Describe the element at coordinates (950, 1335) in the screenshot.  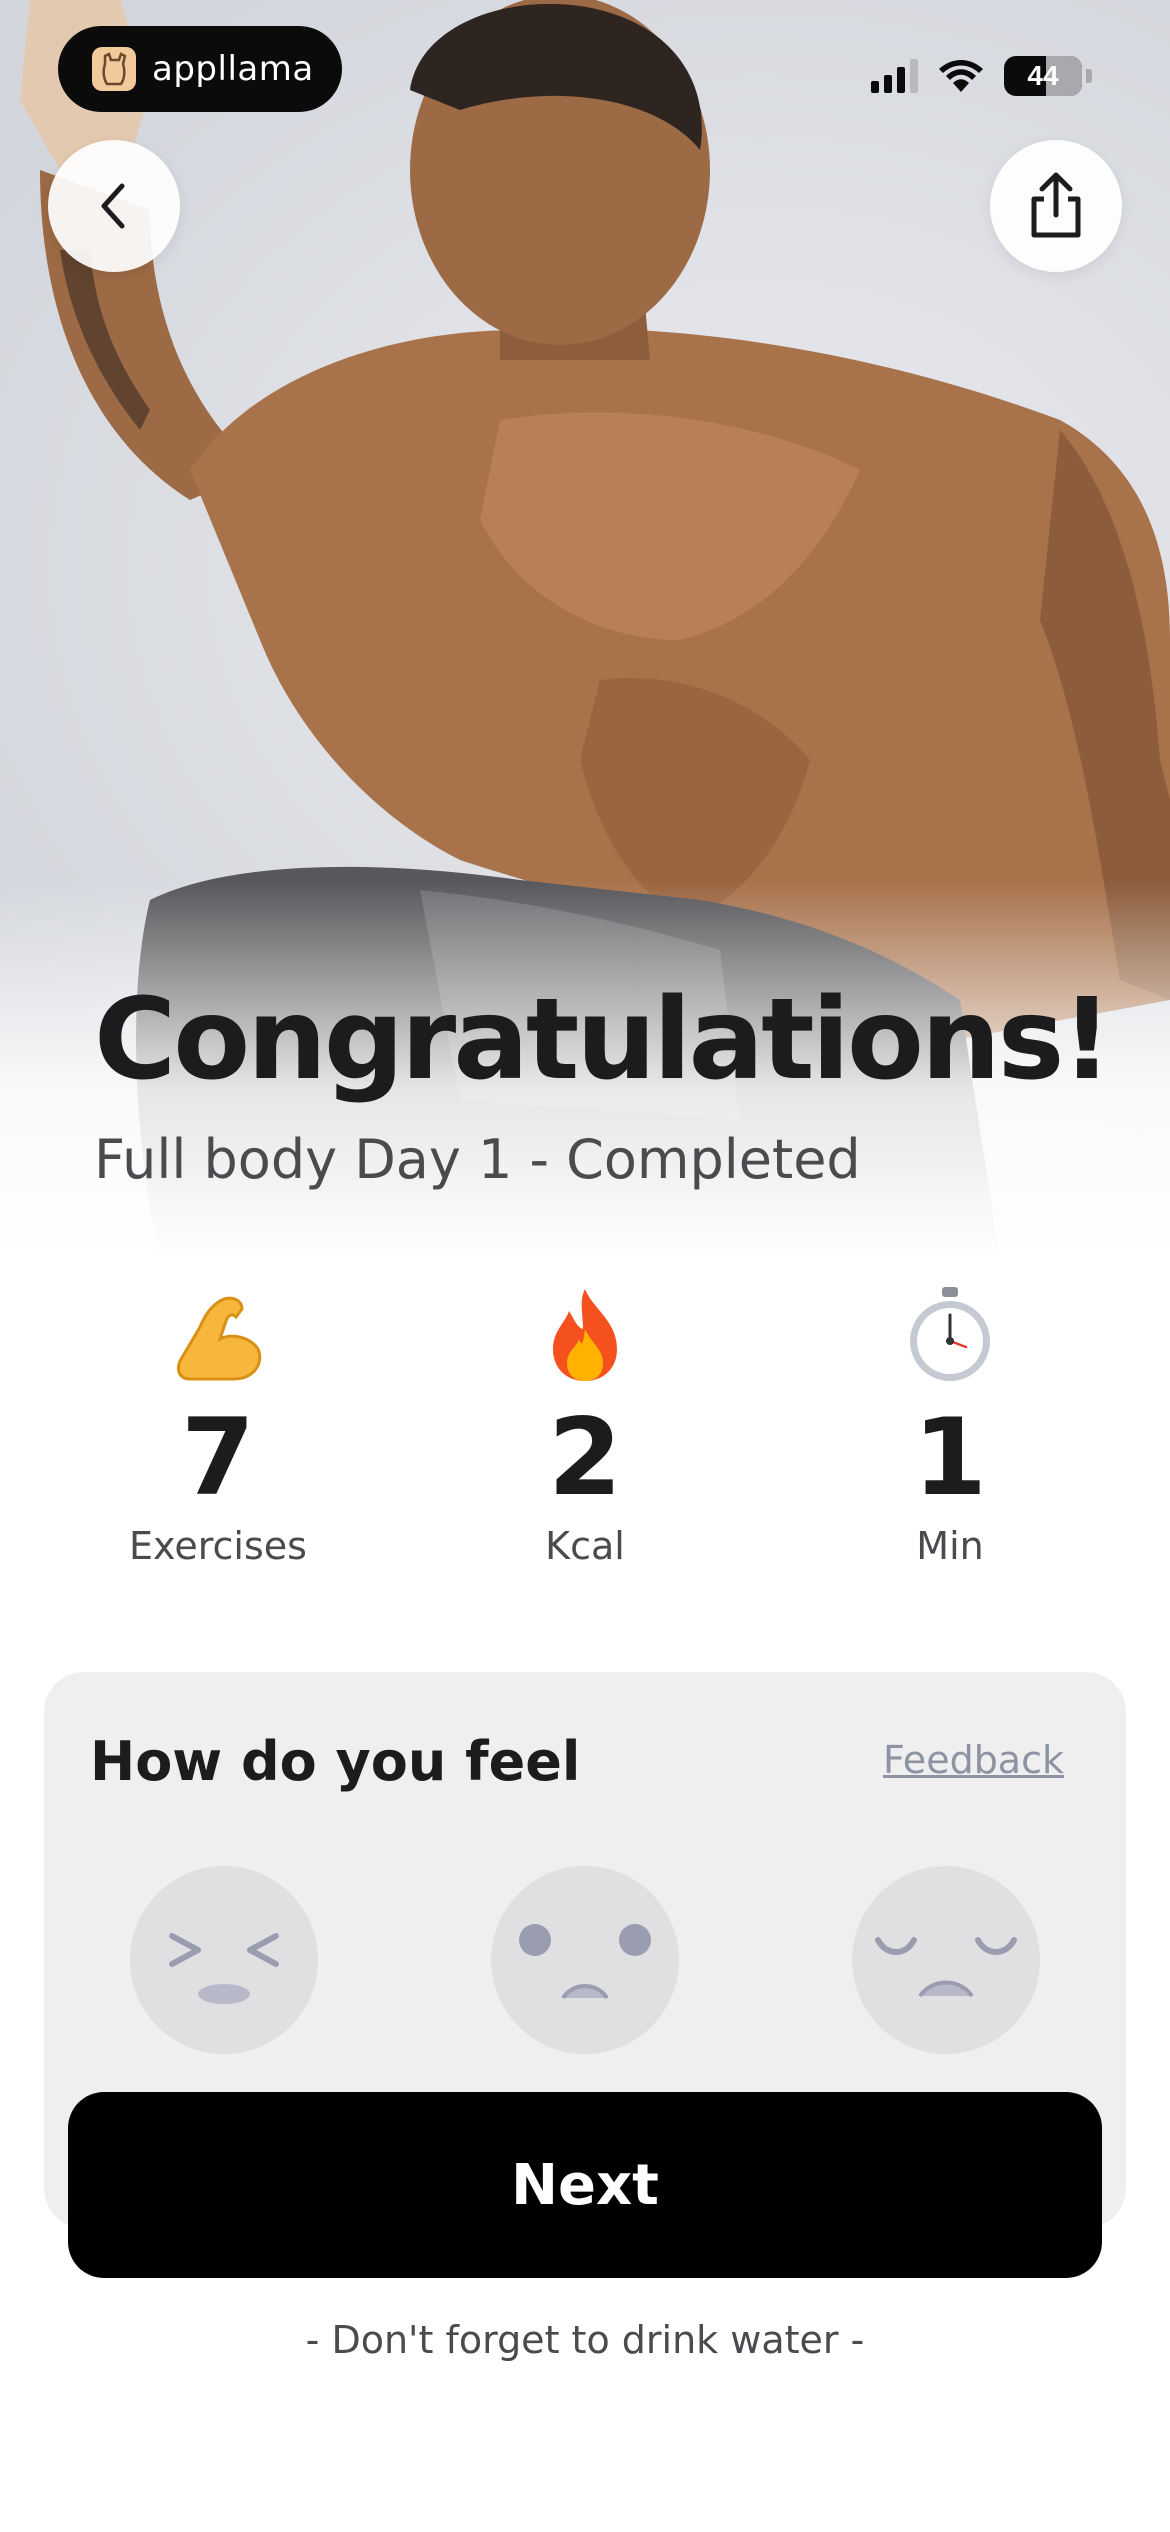
I see `stopwatch-icon` at that location.